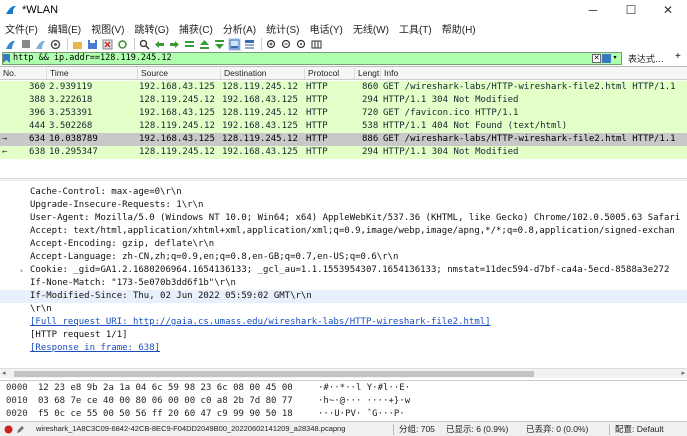  What do you see at coordinates (21, 28) in the screenshot?
I see `menu-file: 文件(F)` at bounding box center [21, 28].